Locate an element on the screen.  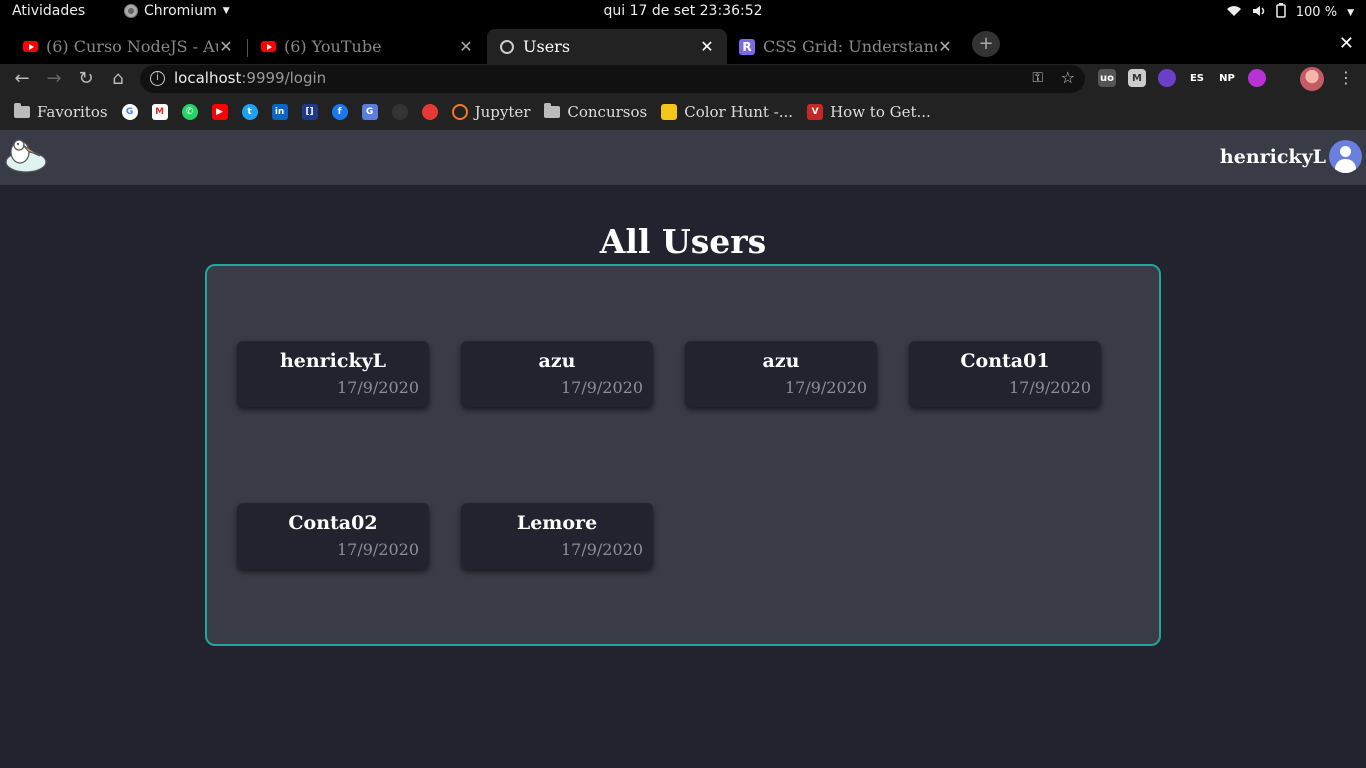
user-card: Lemore 17/9/2020 is located at coordinates (557, 536).